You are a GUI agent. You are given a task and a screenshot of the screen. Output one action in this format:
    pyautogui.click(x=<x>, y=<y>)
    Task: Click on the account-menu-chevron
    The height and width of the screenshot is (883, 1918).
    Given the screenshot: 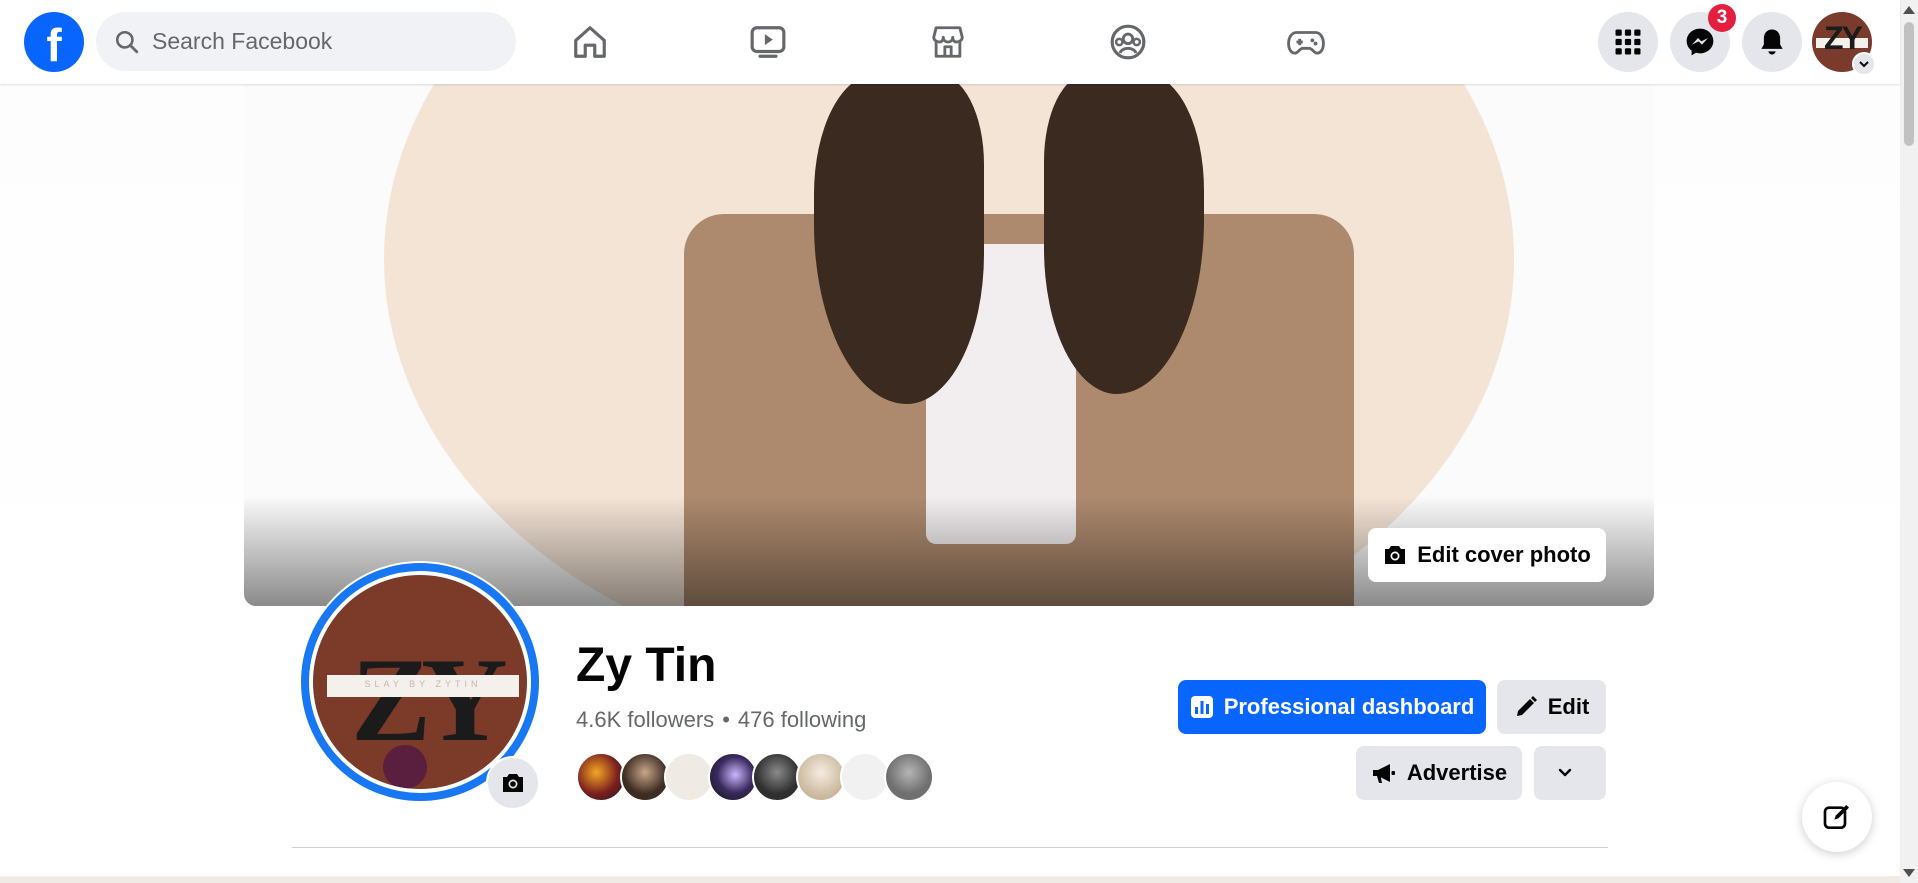 What is the action you would take?
    pyautogui.click(x=1864, y=64)
    